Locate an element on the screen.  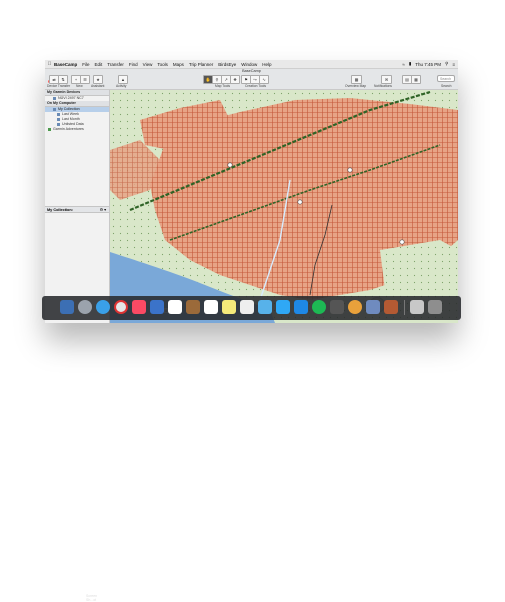
collection-panel-header: My Collection: ⚙ ▾ is located at coordinates (77, 209).